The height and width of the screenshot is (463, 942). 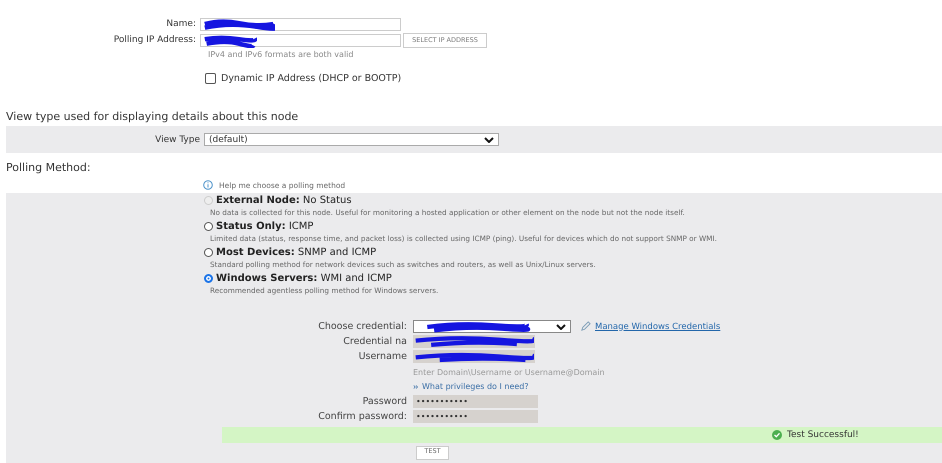 I want to click on view-type-select: (default), so click(x=351, y=139).